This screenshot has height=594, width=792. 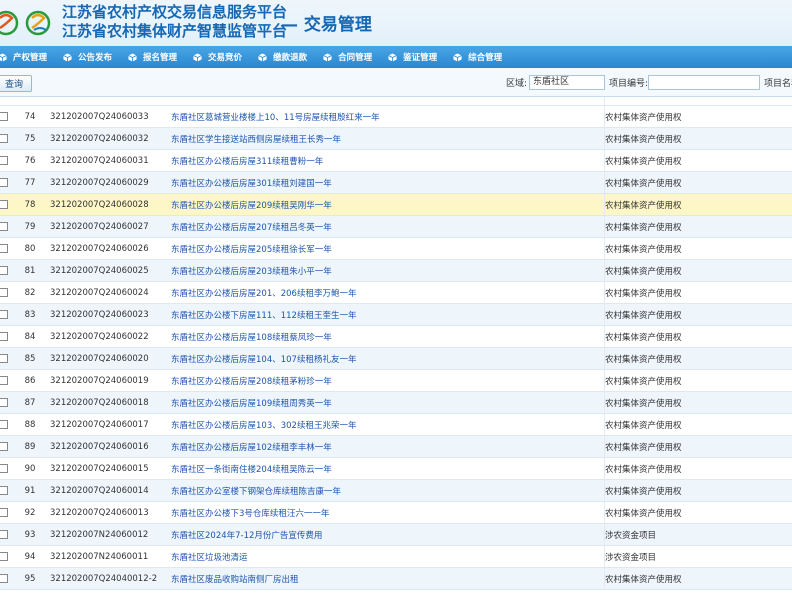 What do you see at coordinates (385, 490) in the screenshot?
I see `project-name-link: 东盾社区办公室楼下钢架仓库续租陈吉康一年` at bounding box center [385, 490].